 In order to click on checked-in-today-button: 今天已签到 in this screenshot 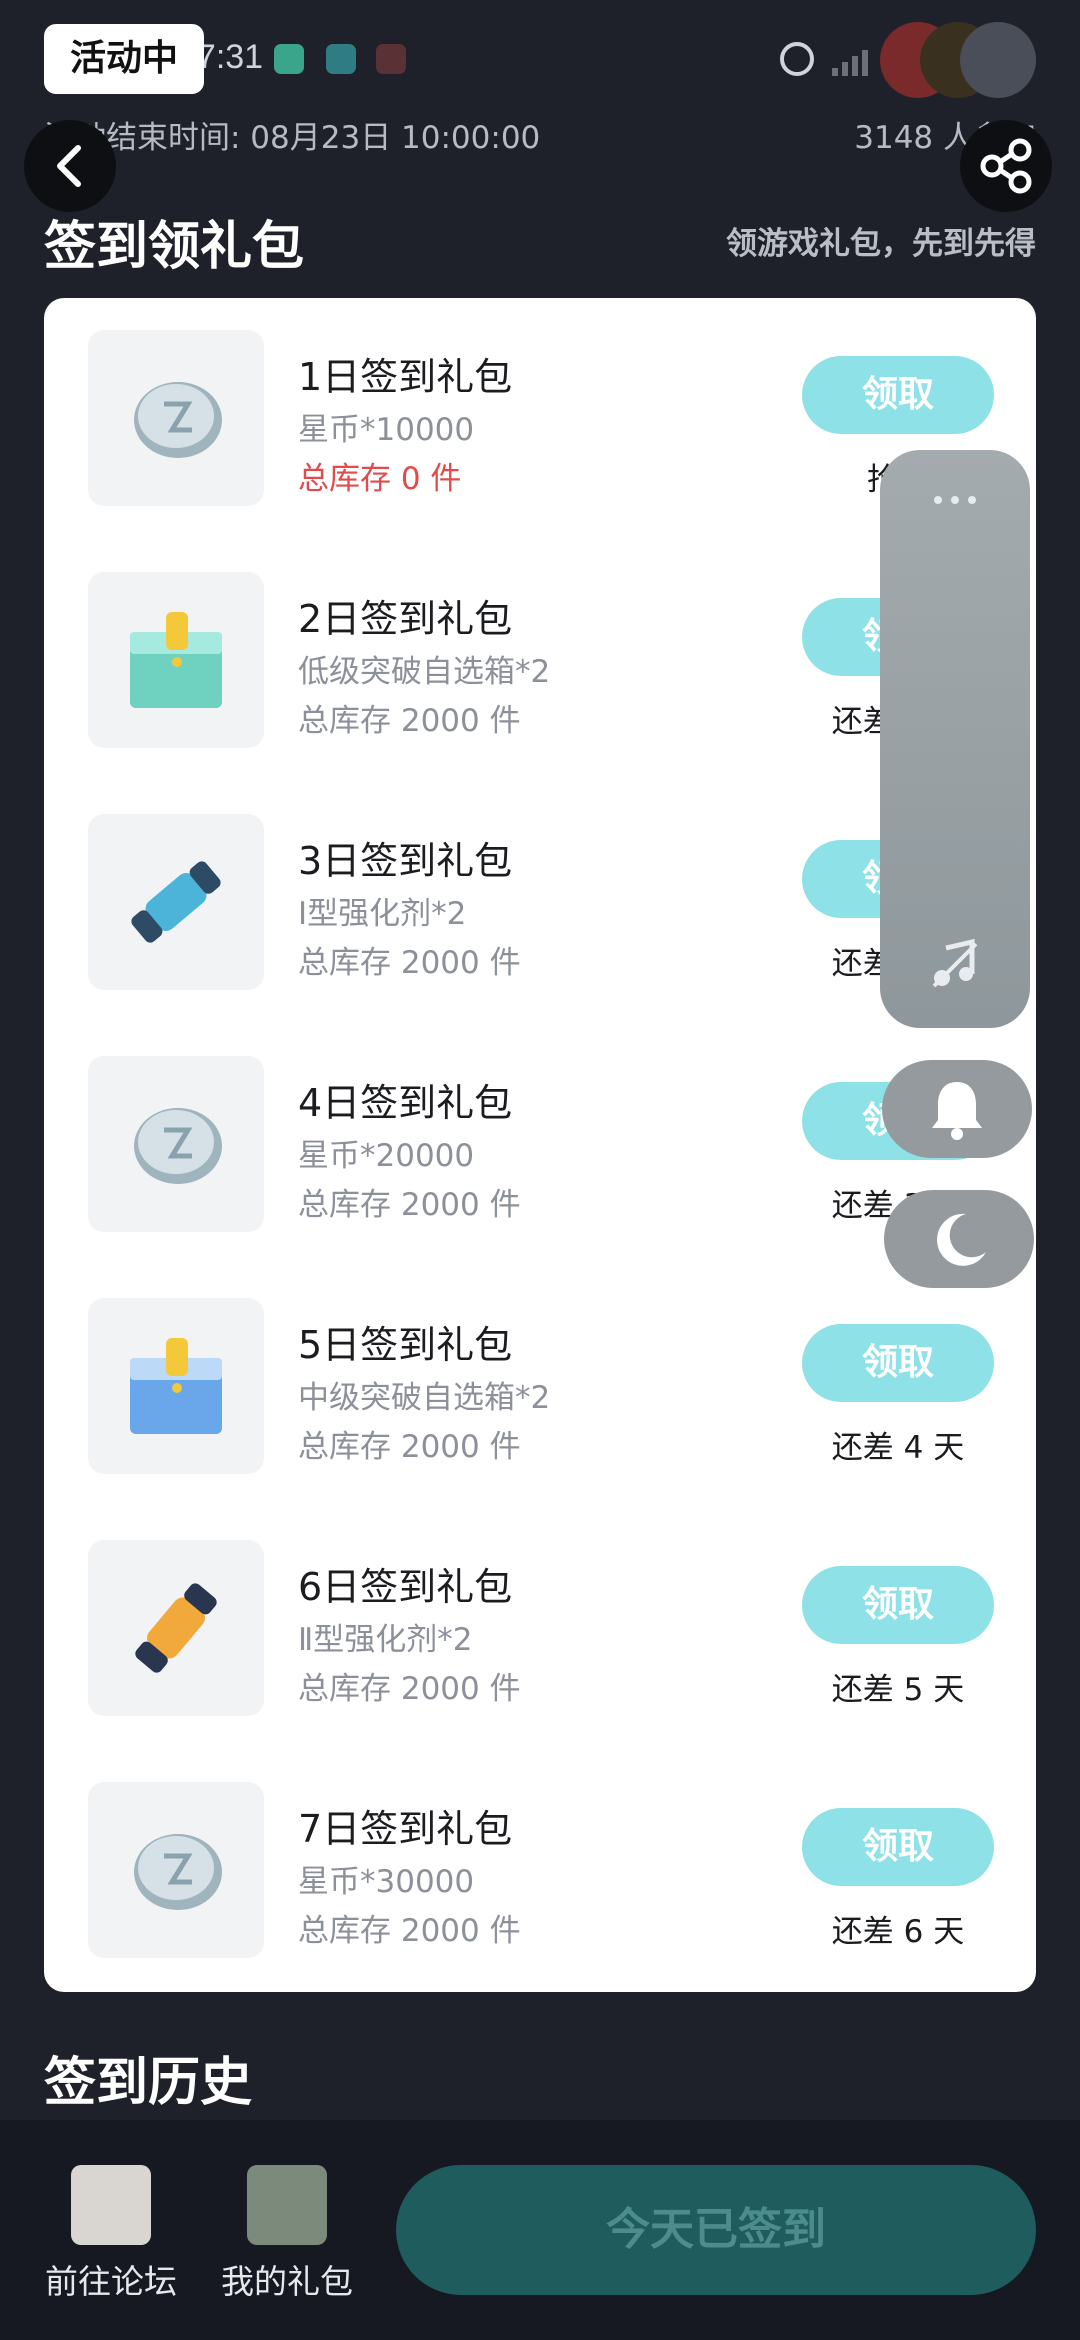, I will do `click(716, 2230)`.